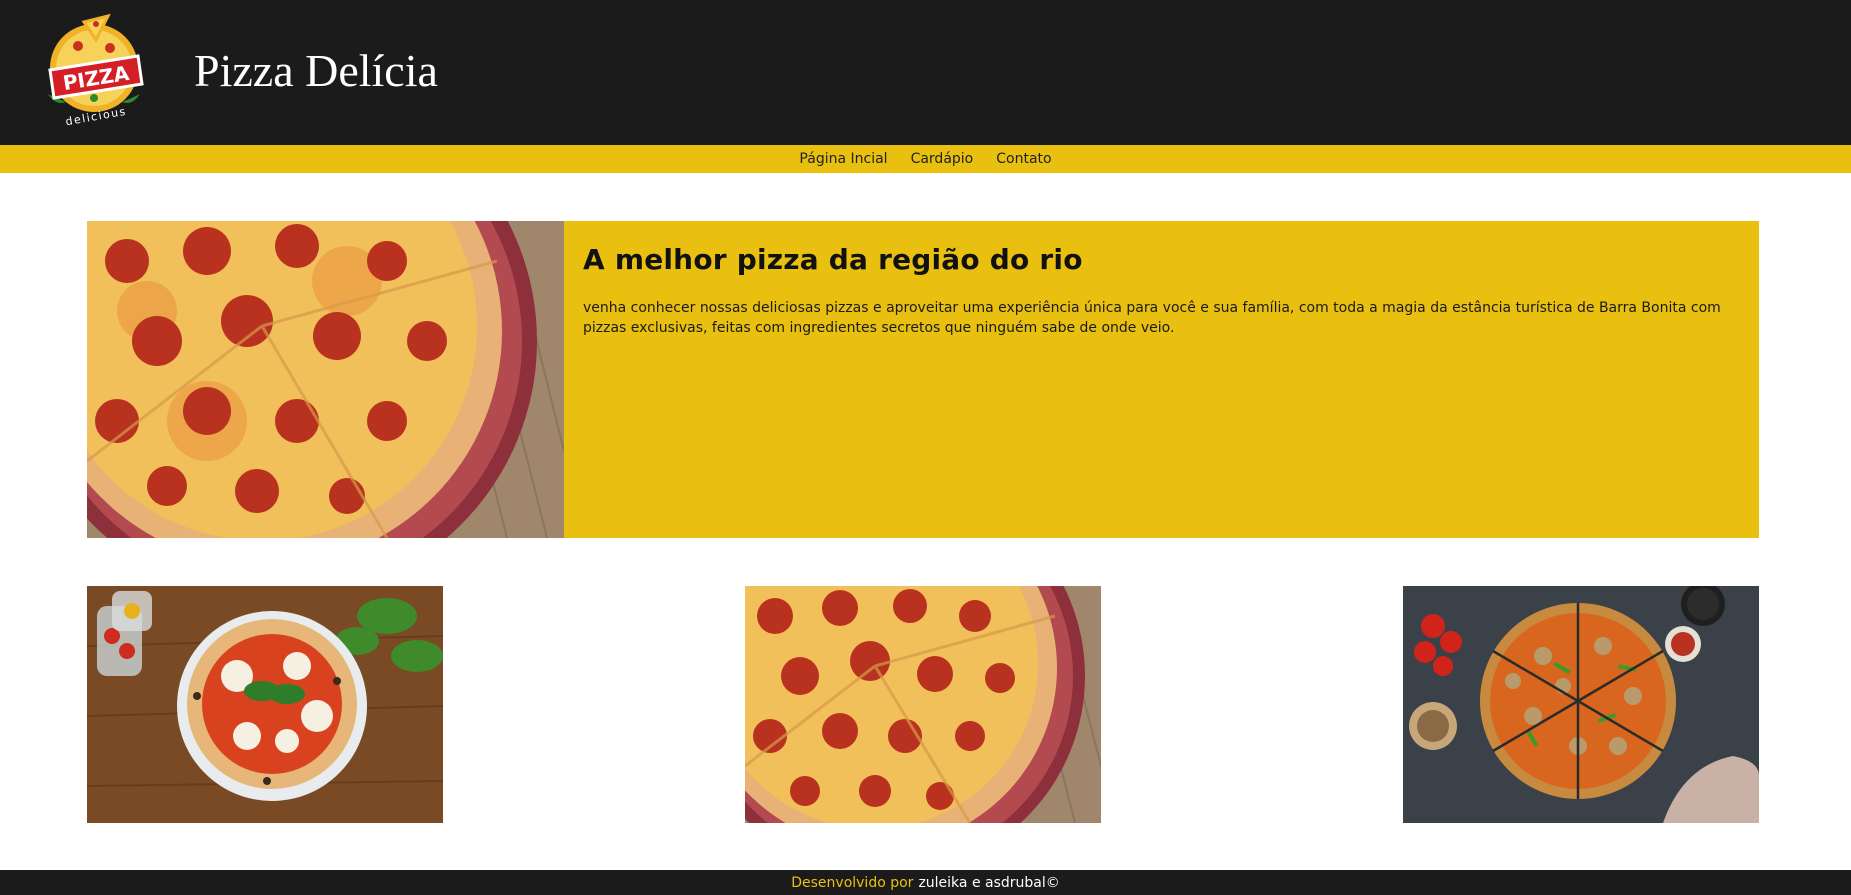 This screenshot has width=1851, height=895. I want to click on footer-credit-label: Desenvolvido por, so click(852, 882).